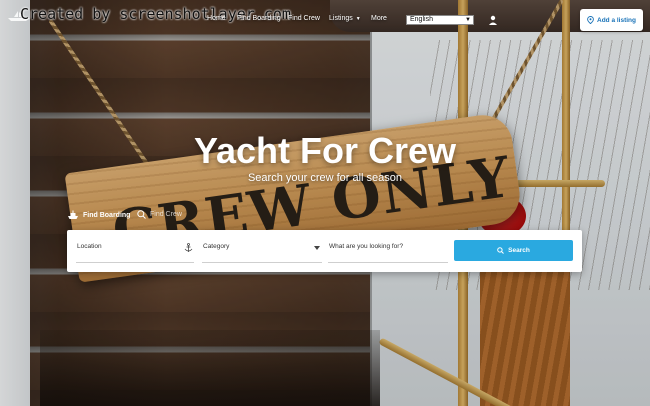  What do you see at coordinates (616, 20) in the screenshot?
I see `add-listing-label: Add a listing` at bounding box center [616, 20].